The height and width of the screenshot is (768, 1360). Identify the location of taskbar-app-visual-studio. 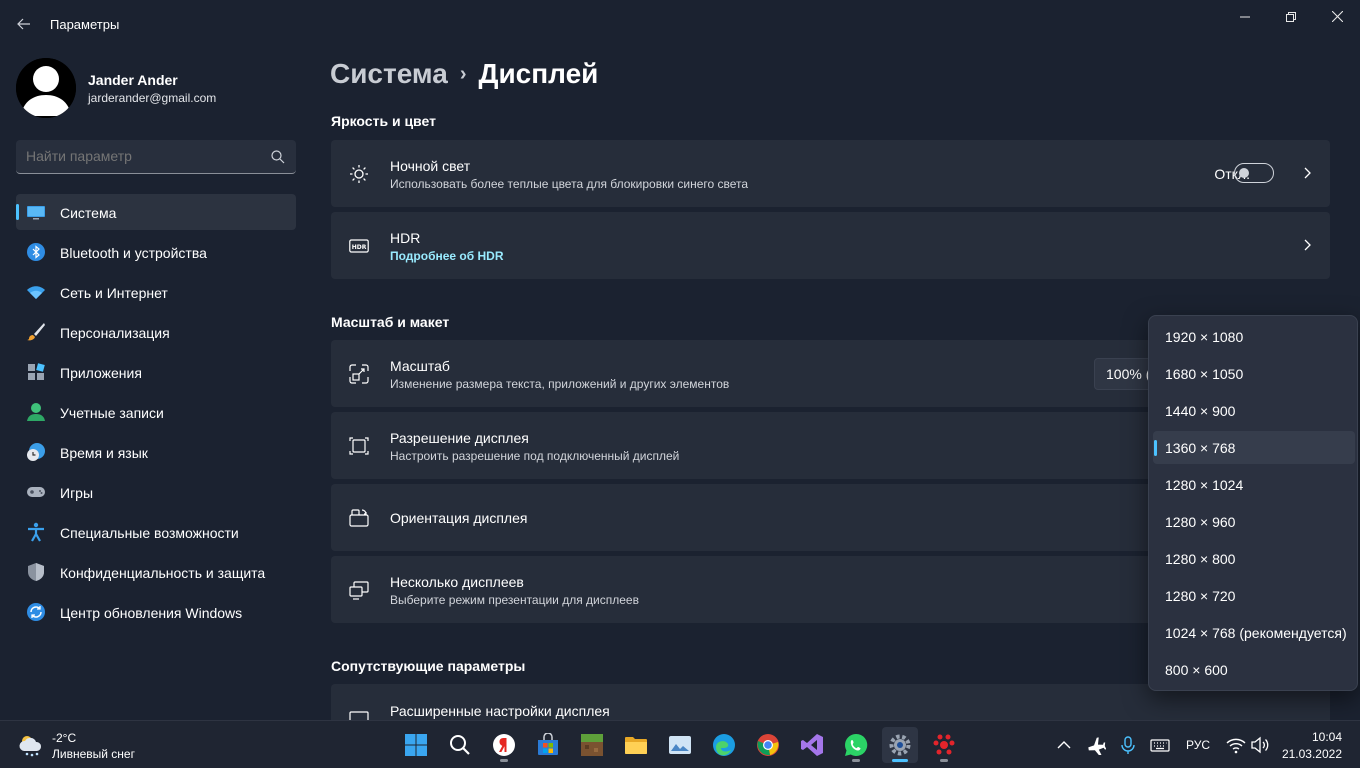
(812, 745).